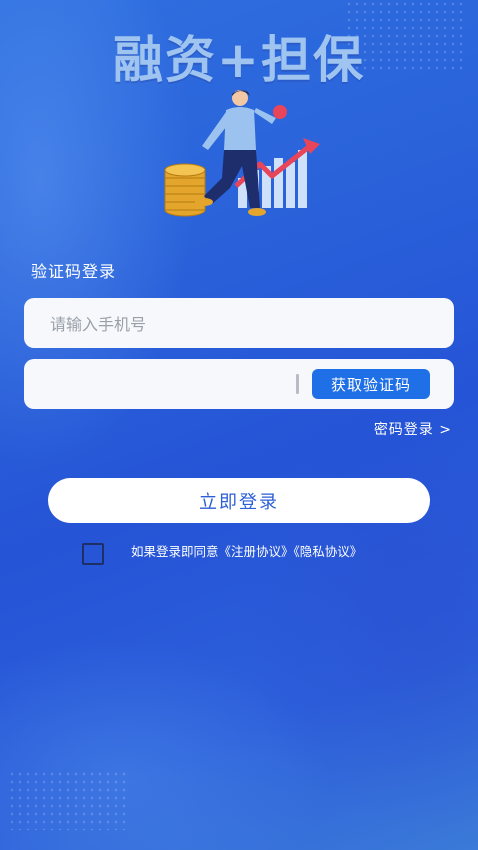 The height and width of the screenshot is (850, 478). What do you see at coordinates (239, 60) in the screenshot?
I see `hero-title: 融资+担保` at bounding box center [239, 60].